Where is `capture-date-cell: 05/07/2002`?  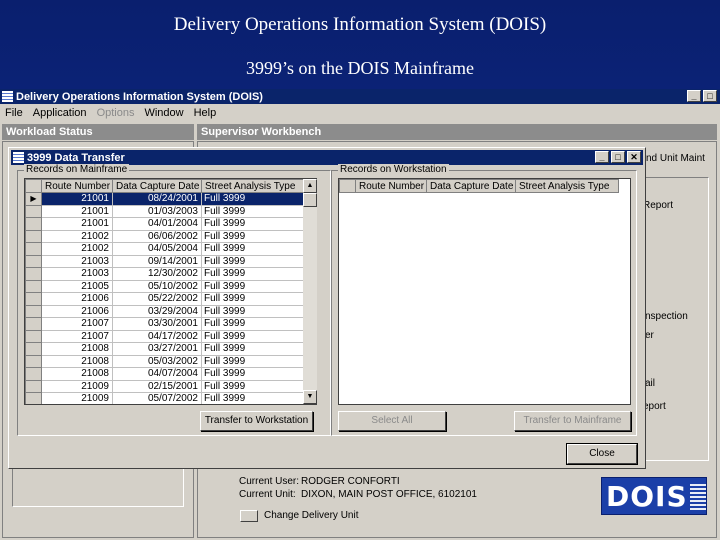
capture-date-cell: 05/07/2002 is located at coordinates (157, 398).